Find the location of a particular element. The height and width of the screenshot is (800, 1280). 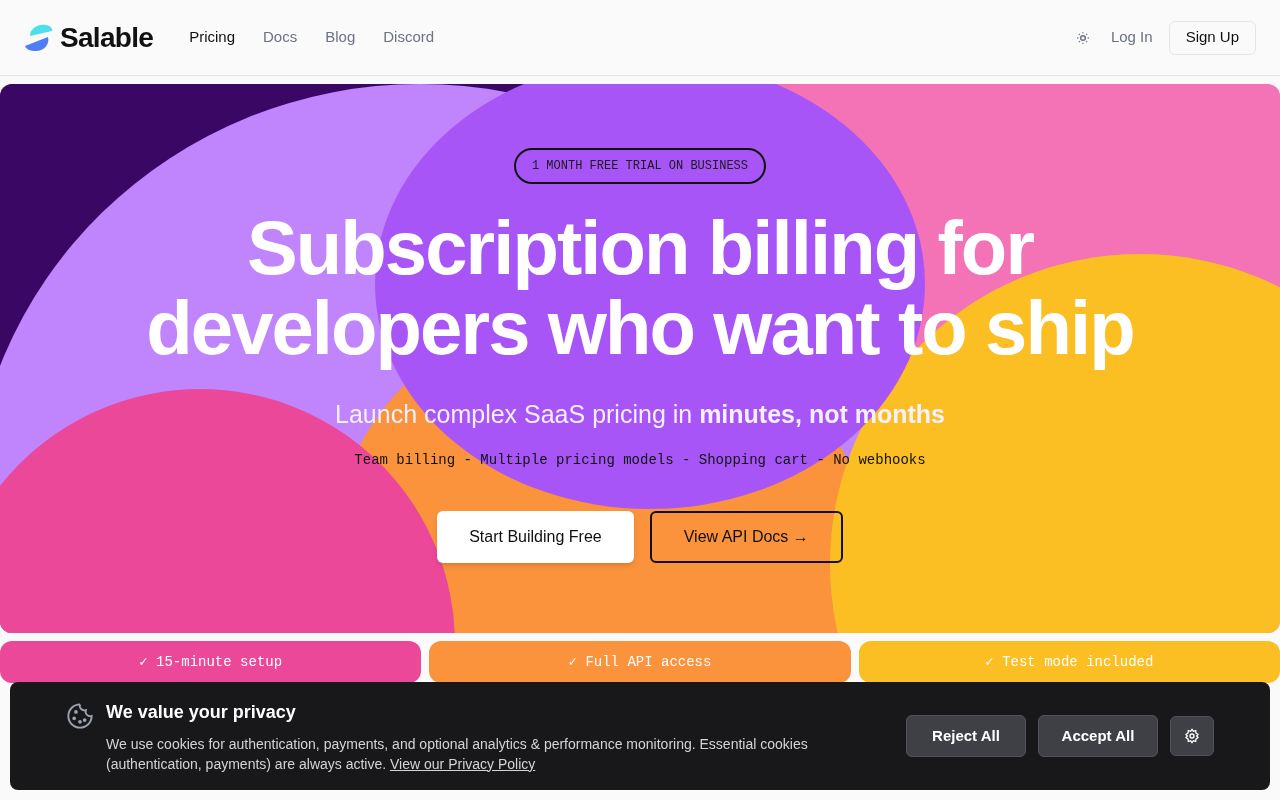

settings-icon is located at coordinates (1192, 736).